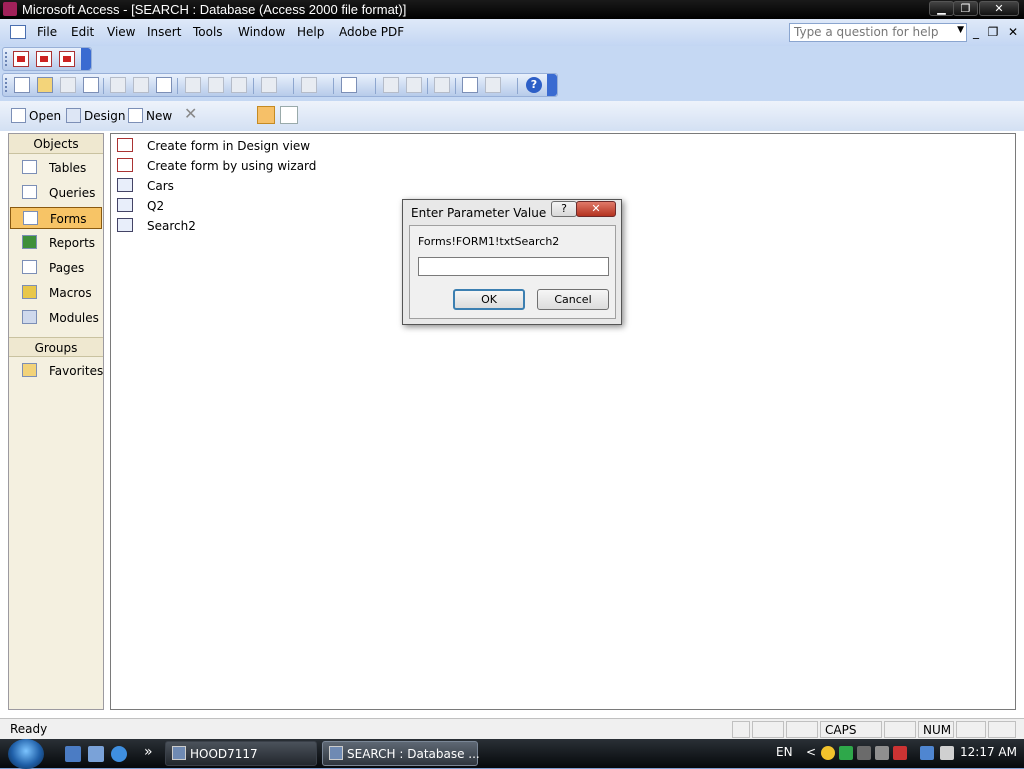  What do you see at coordinates (217, 146) in the screenshot?
I see `list-item: Create form in Design view` at bounding box center [217, 146].